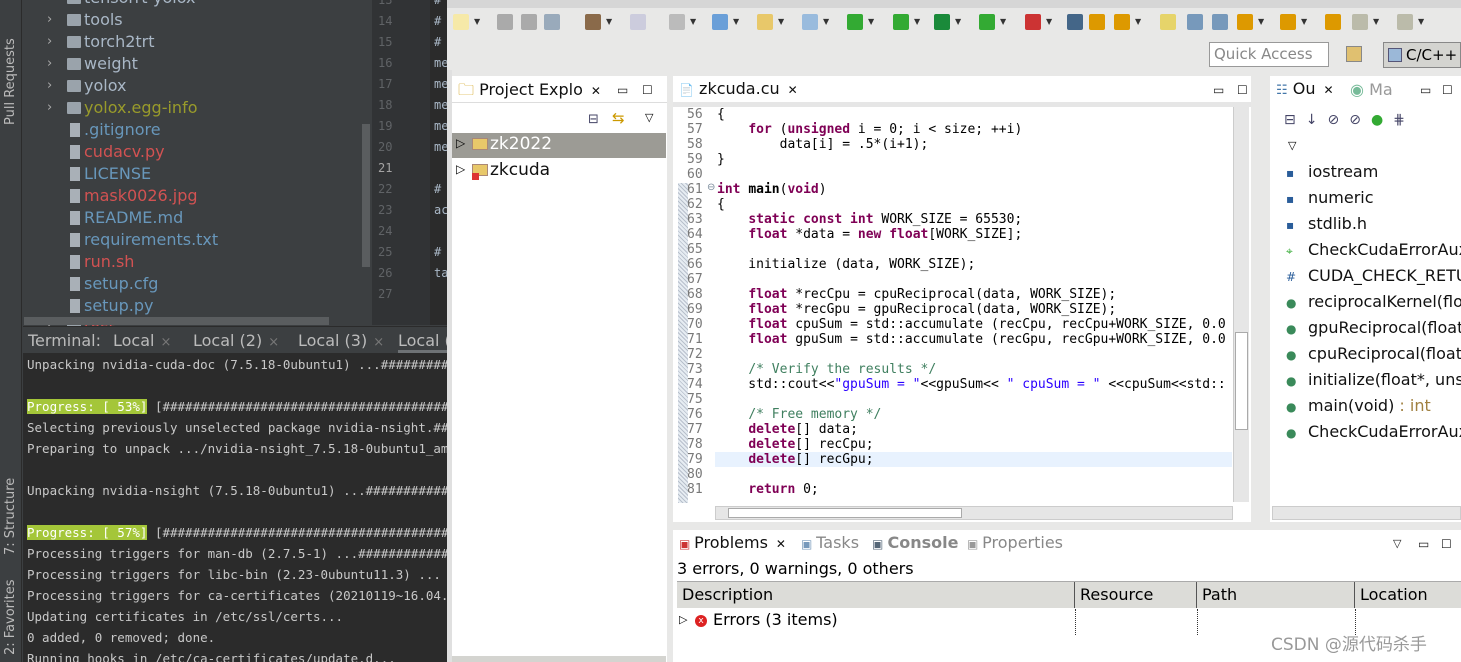 This screenshot has height=662, width=1461. I want to click on fold-icon: ⊖, so click(711, 187).